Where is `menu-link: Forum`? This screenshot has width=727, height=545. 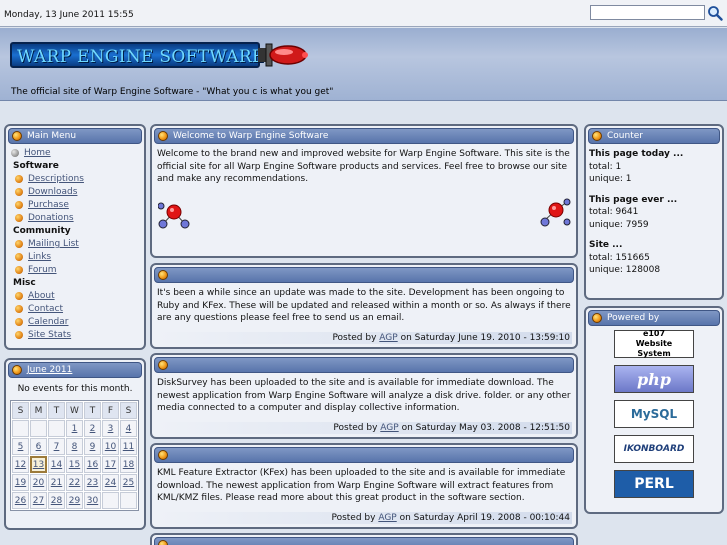 menu-link: Forum is located at coordinates (42, 270).